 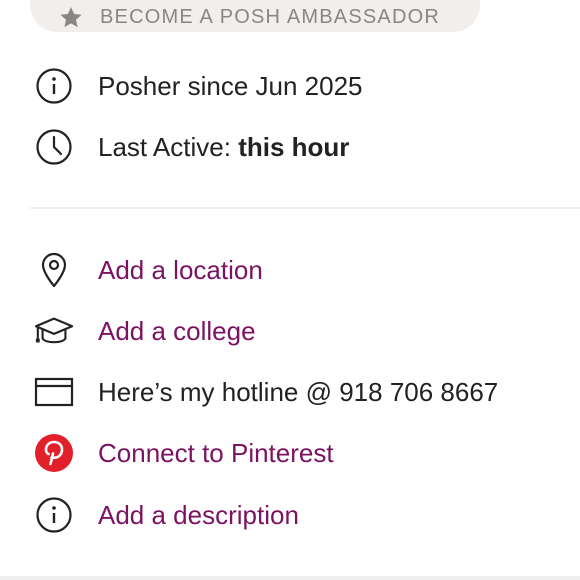 What do you see at coordinates (290, 578) in the screenshot?
I see `bottom-divider` at bounding box center [290, 578].